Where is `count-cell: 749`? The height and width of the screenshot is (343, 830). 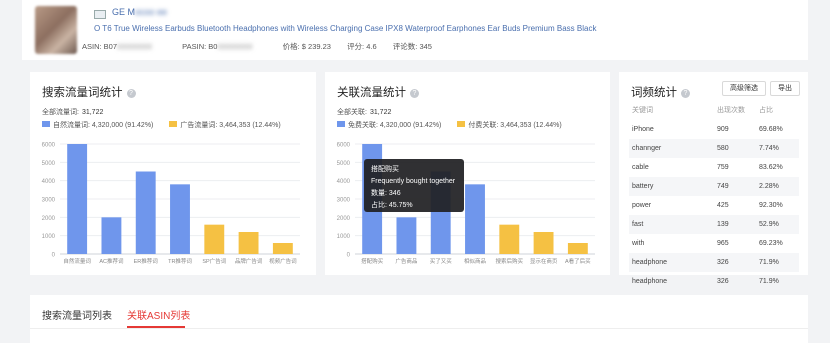
count-cell: 749 is located at coordinates (738, 186).